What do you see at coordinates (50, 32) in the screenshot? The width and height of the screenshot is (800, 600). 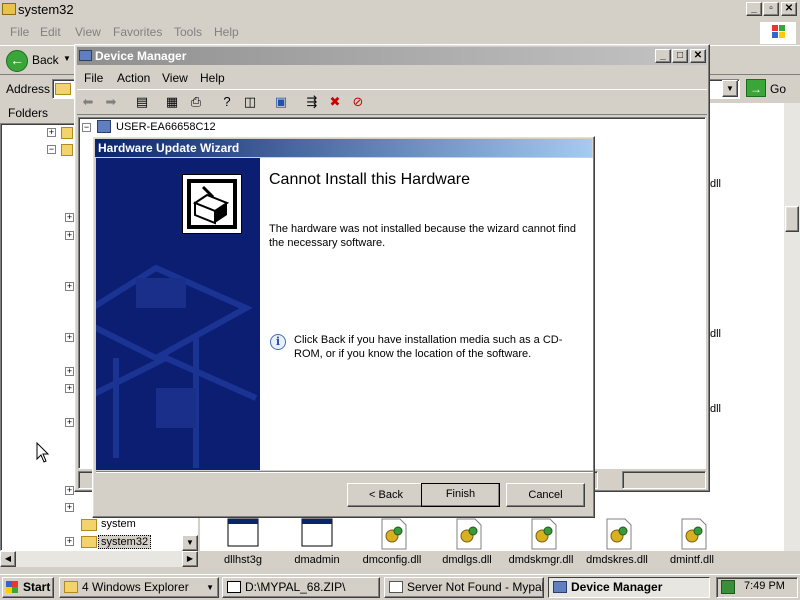 I see `menu-edit: Edit` at bounding box center [50, 32].